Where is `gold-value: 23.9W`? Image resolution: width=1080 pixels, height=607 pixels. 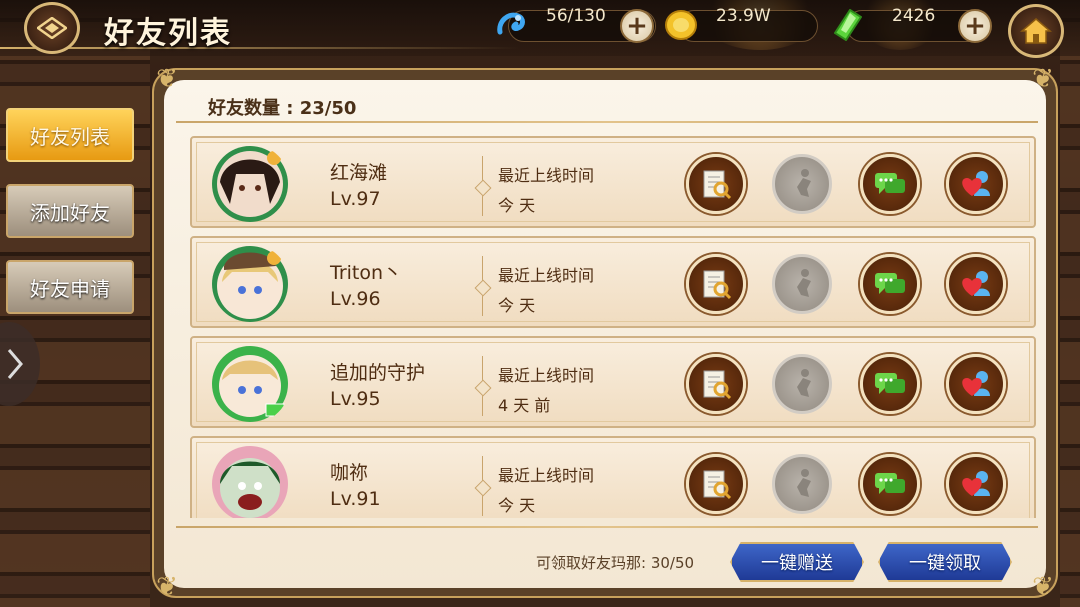 gold-value: 23.9W is located at coordinates (743, 16).